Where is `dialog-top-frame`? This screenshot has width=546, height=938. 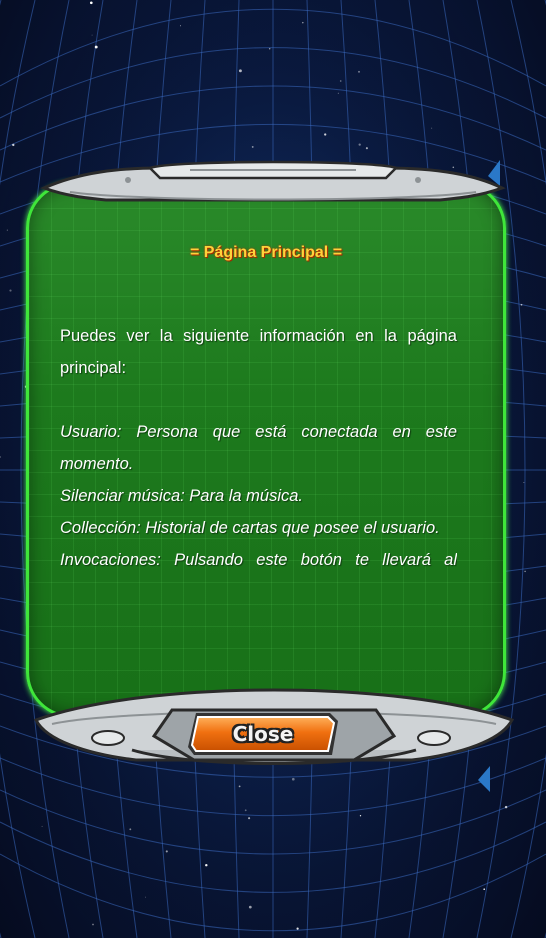 dialog-top-frame is located at coordinates (273, 181).